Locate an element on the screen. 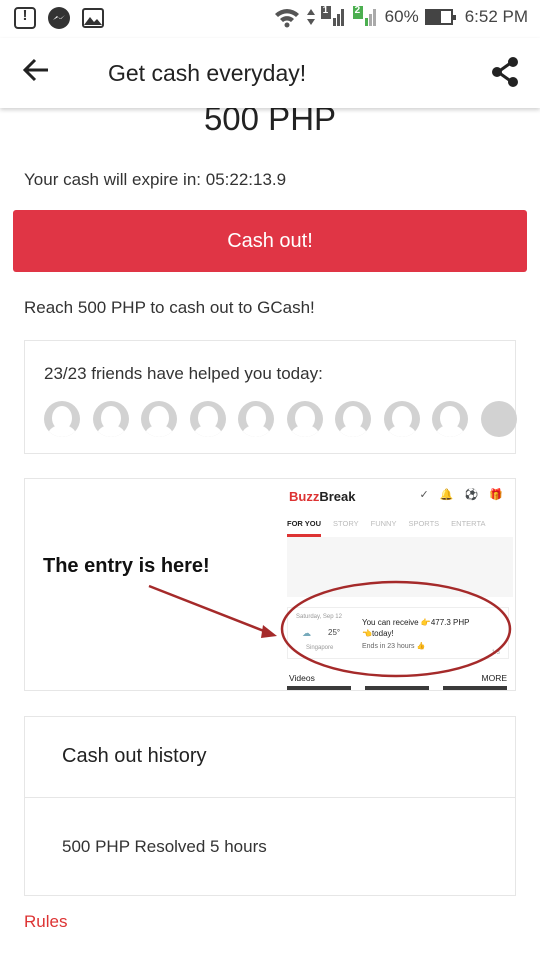  page-title: Get cash everyday! is located at coordinates (207, 73).